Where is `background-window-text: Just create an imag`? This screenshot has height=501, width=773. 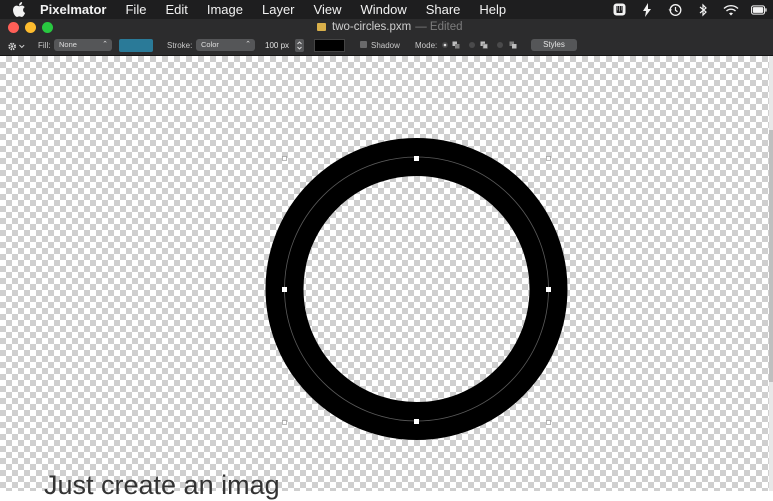 background-window-text: Just create an imag is located at coordinates (162, 485).